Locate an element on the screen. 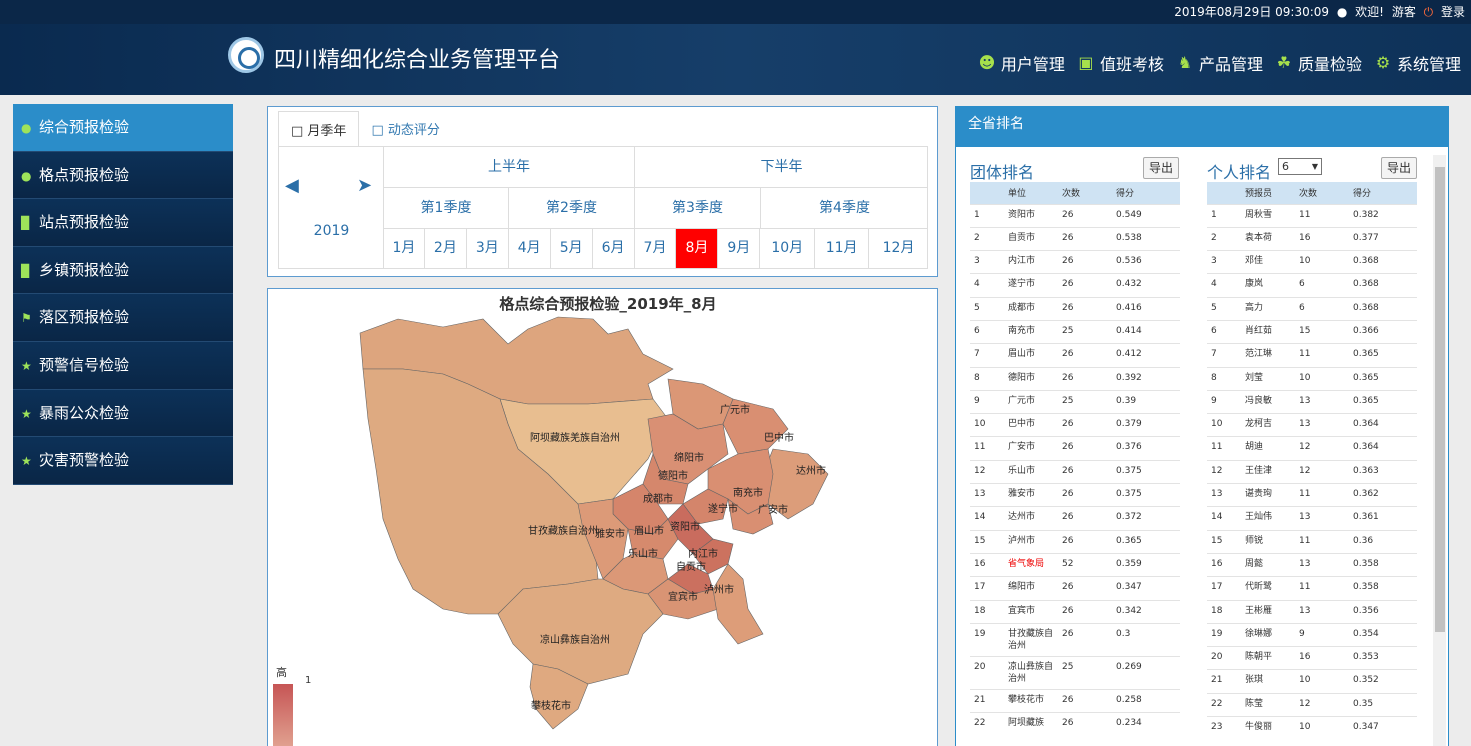 This screenshot has height=746, width=1471. table-row: 21 张琪 10 0.352 is located at coordinates (1312, 681).